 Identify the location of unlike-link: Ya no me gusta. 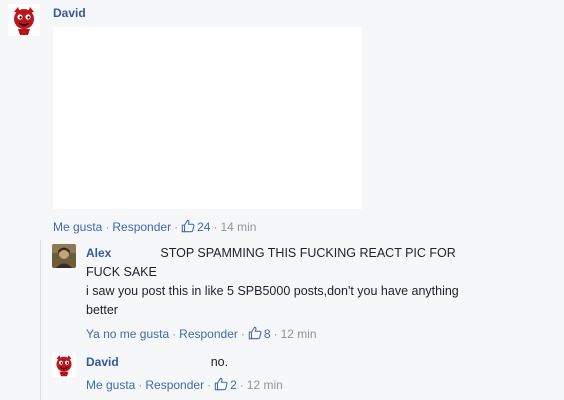
(127, 334).